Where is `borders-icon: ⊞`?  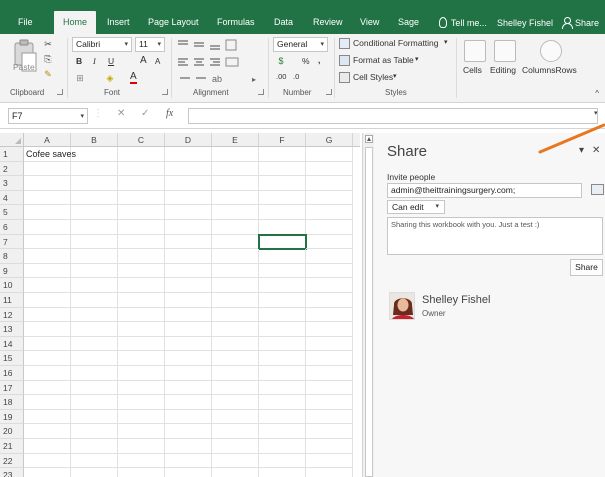 borders-icon: ⊞ is located at coordinates (80, 78).